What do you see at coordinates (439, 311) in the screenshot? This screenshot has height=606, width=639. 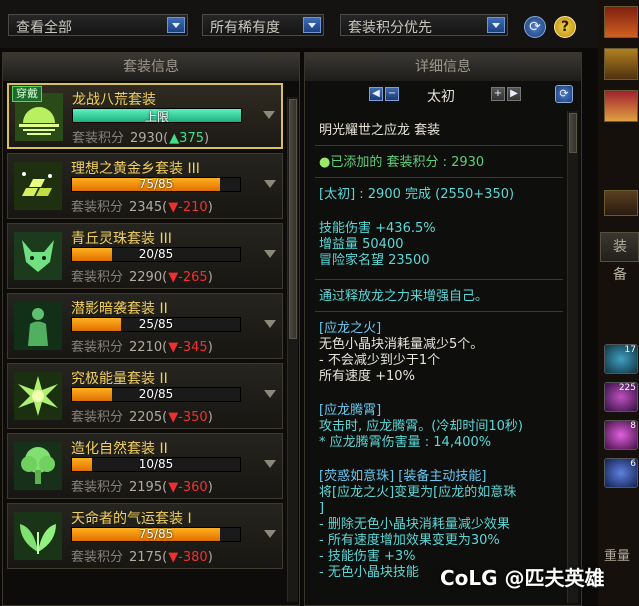 I see `divider` at bounding box center [439, 311].